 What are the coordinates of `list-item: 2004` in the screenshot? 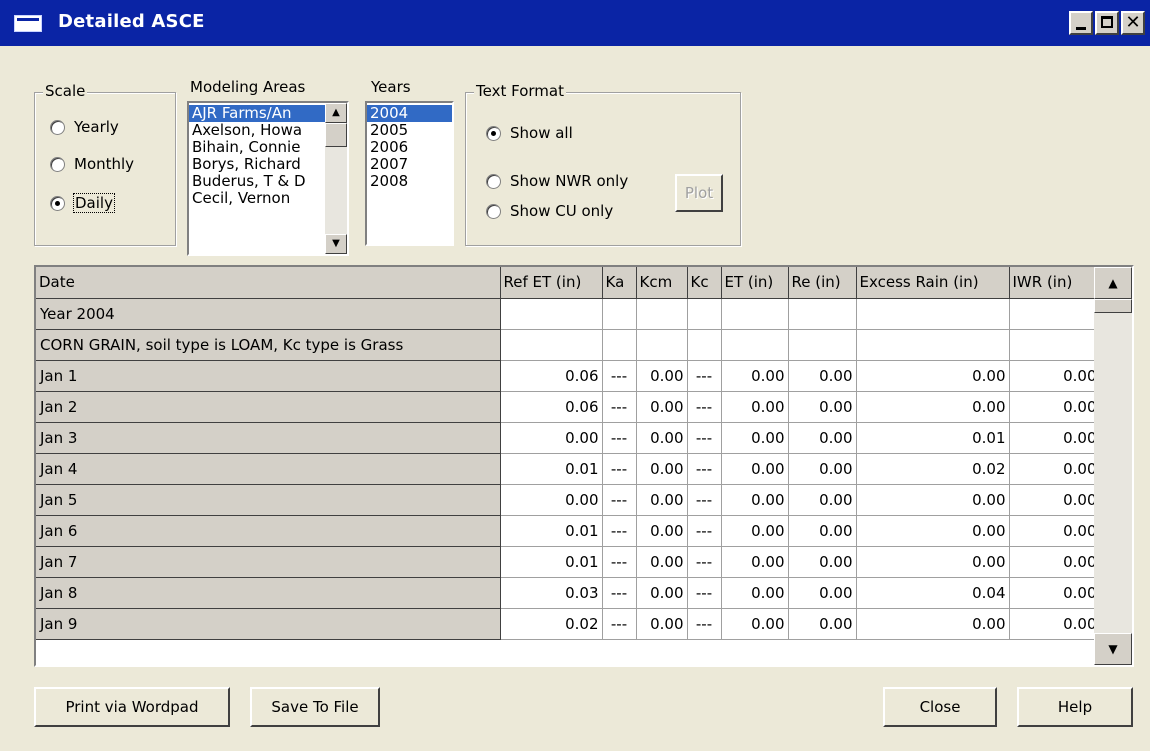 It's located at (409, 113).